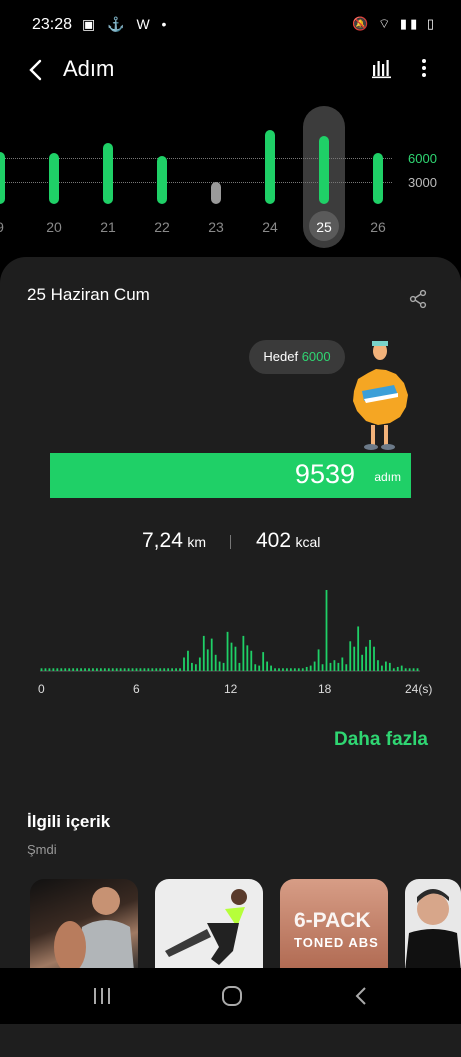 The image size is (461, 1057). What do you see at coordinates (378, 227) in the screenshot?
I see `day-label: 26` at bounding box center [378, 227].